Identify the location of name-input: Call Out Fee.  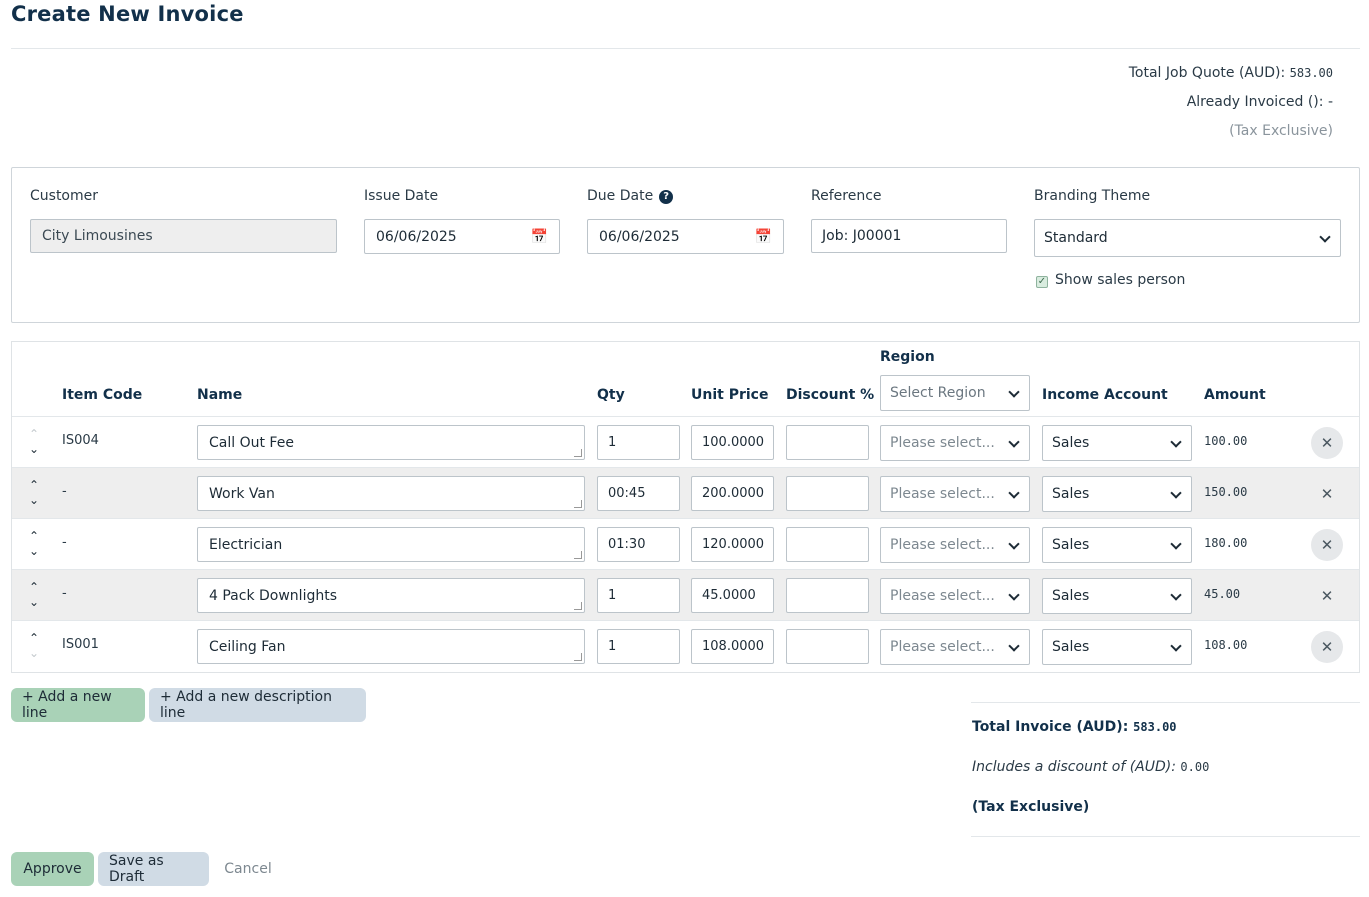
(391, 442).